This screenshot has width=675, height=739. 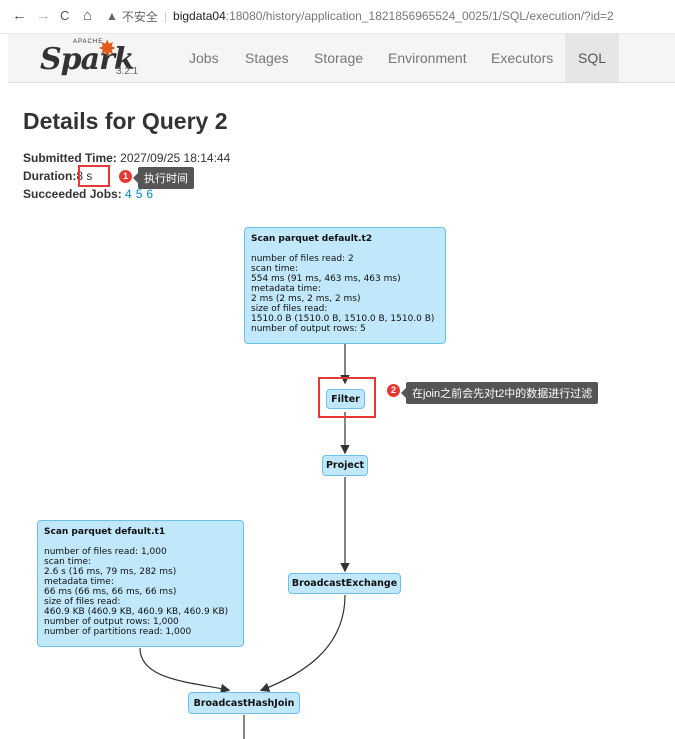 What do you see at coordinates (105, 532) in the screenshot?
I see `node-title: Scan parquet default.t1` at bounding box center [105, 532].